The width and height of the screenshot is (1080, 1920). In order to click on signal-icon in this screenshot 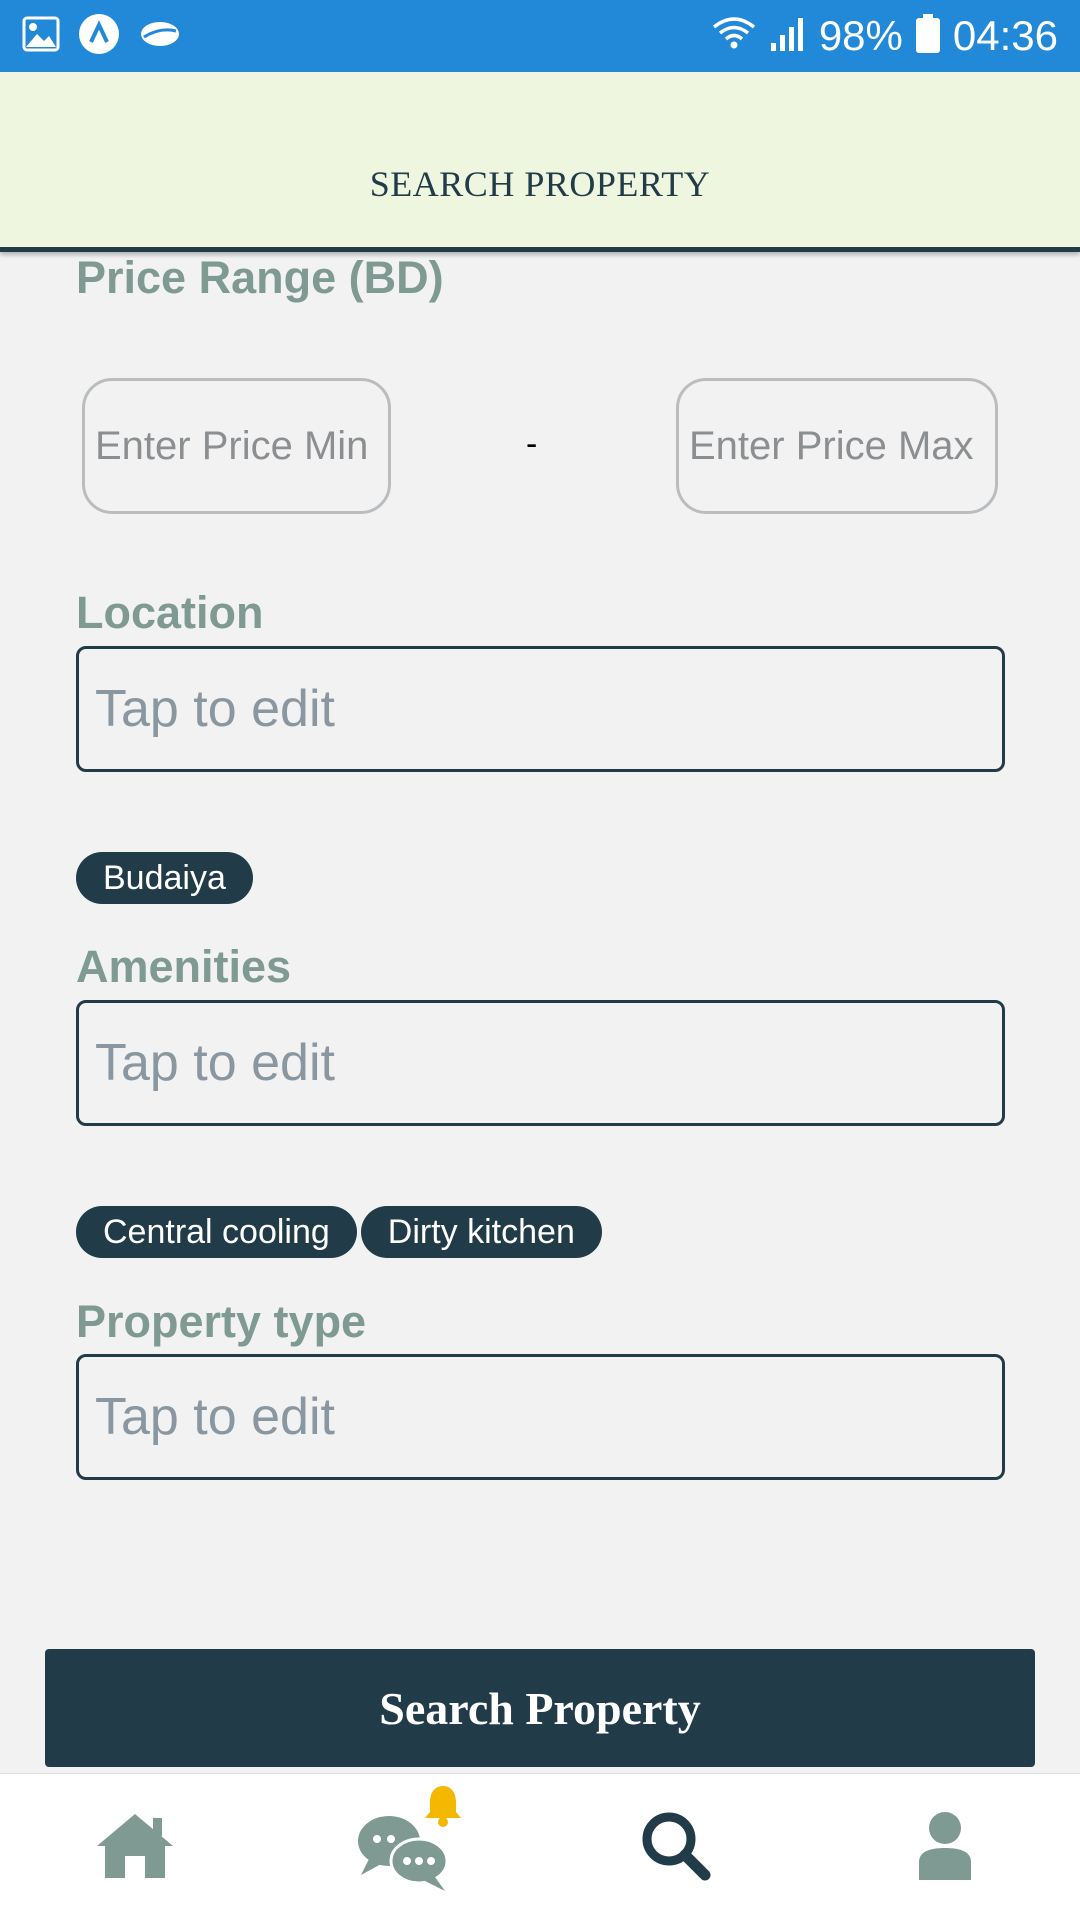, I will do `click(788, 36)`.